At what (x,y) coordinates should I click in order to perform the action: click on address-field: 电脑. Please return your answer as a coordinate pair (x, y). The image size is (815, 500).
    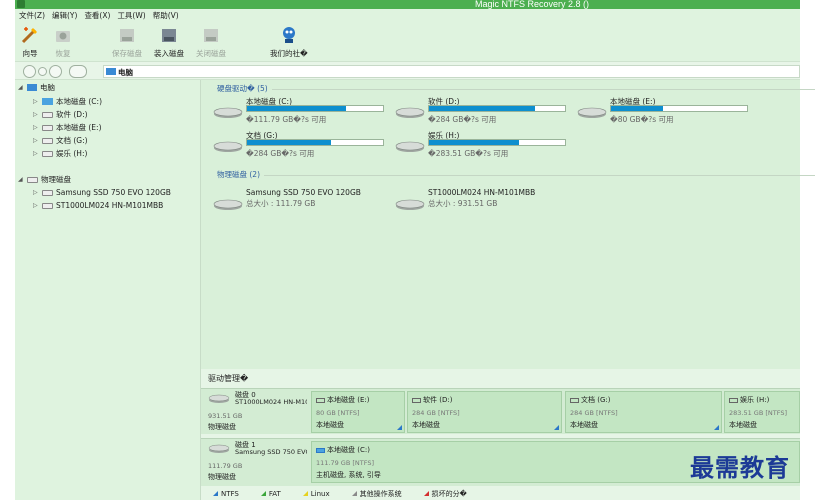
    Looking at the image, I should click on (451, 71).